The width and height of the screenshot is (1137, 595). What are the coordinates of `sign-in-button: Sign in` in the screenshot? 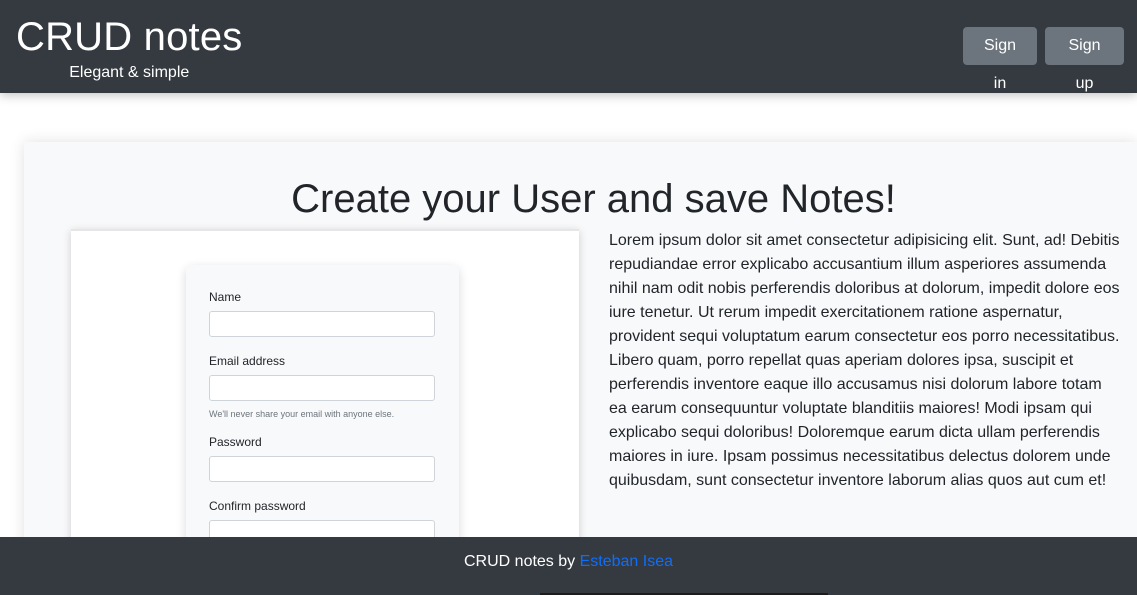 It's located at (1000, 59).